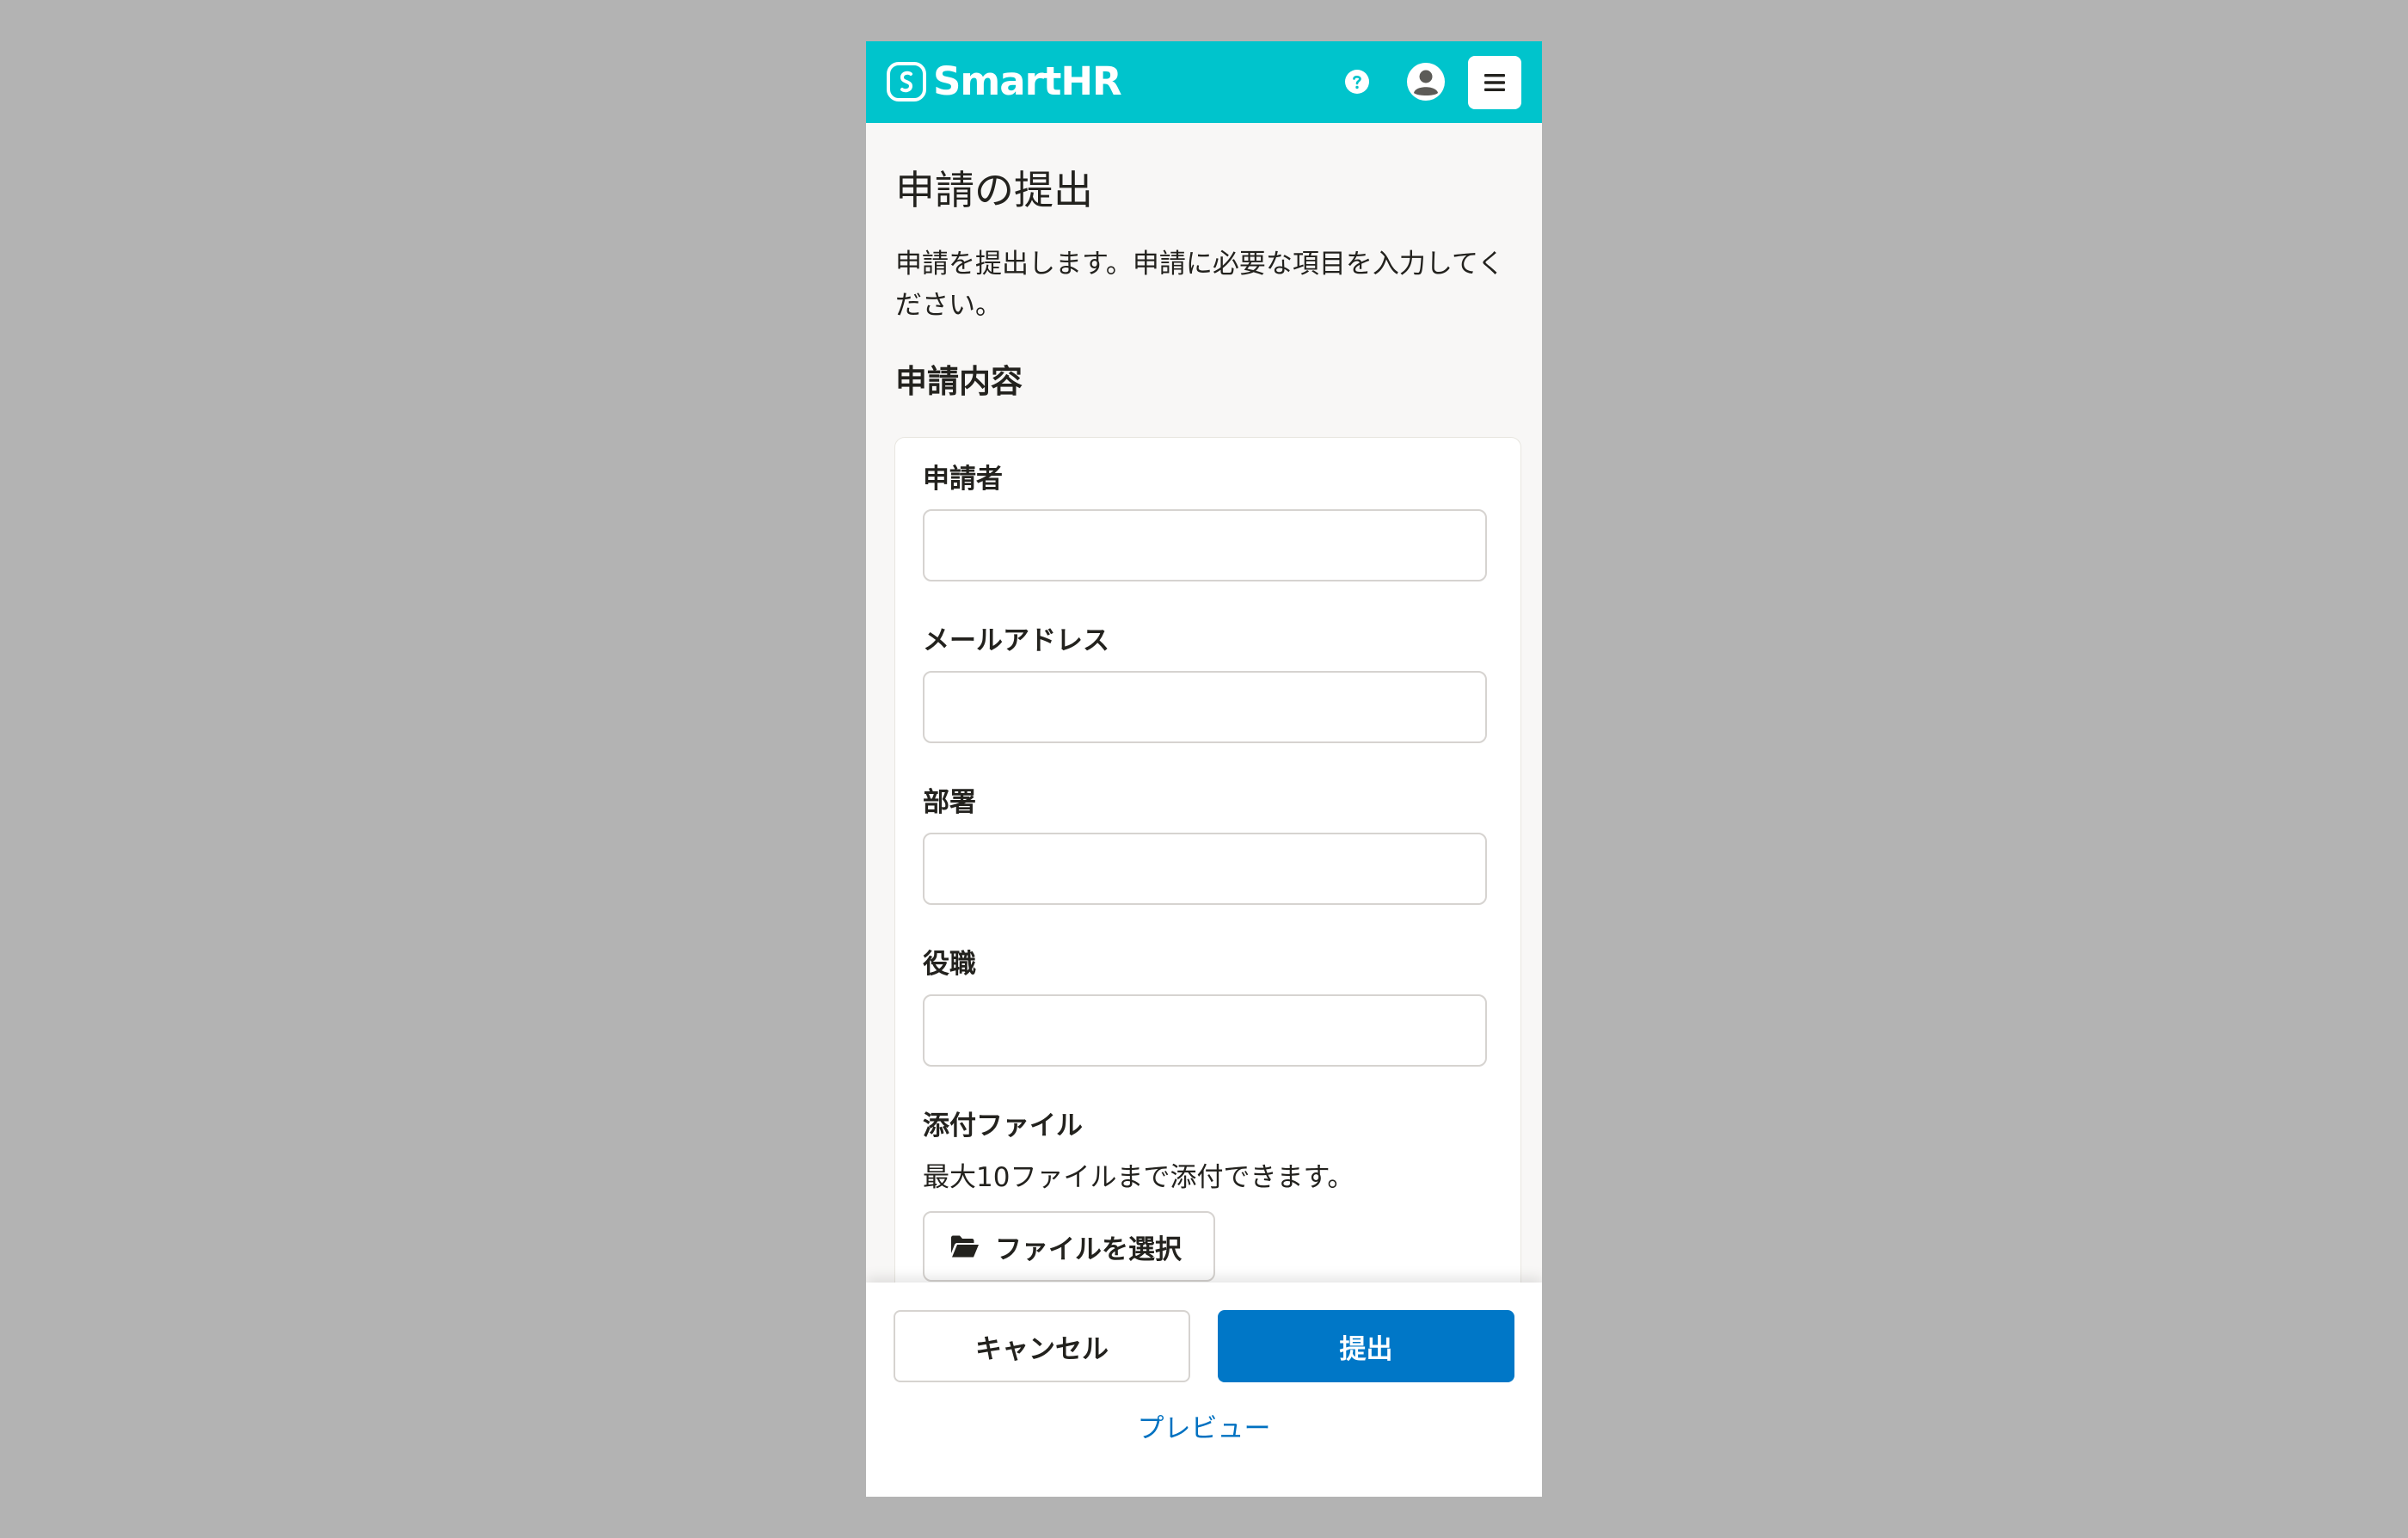 Image resolution: width=2408 pixels, height=1538 pixels. Describe the element at coordinates (1426, 82) in the screenshot. I see `user-account-icon` at that location.